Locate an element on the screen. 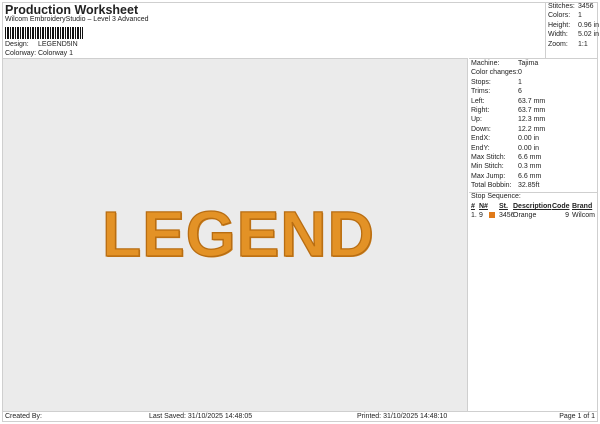  detail-row: Trims: 6 is located at coordinates (534, 92).